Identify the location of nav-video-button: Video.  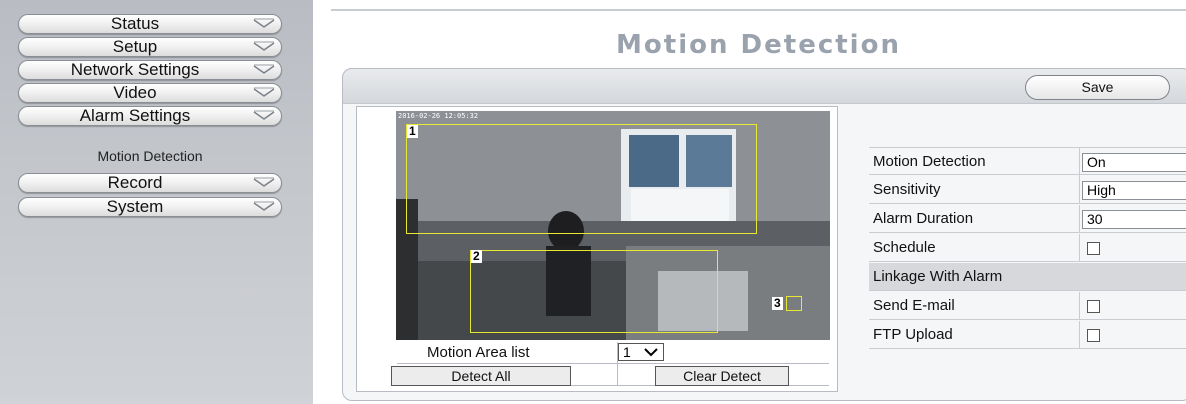
(150, 93).